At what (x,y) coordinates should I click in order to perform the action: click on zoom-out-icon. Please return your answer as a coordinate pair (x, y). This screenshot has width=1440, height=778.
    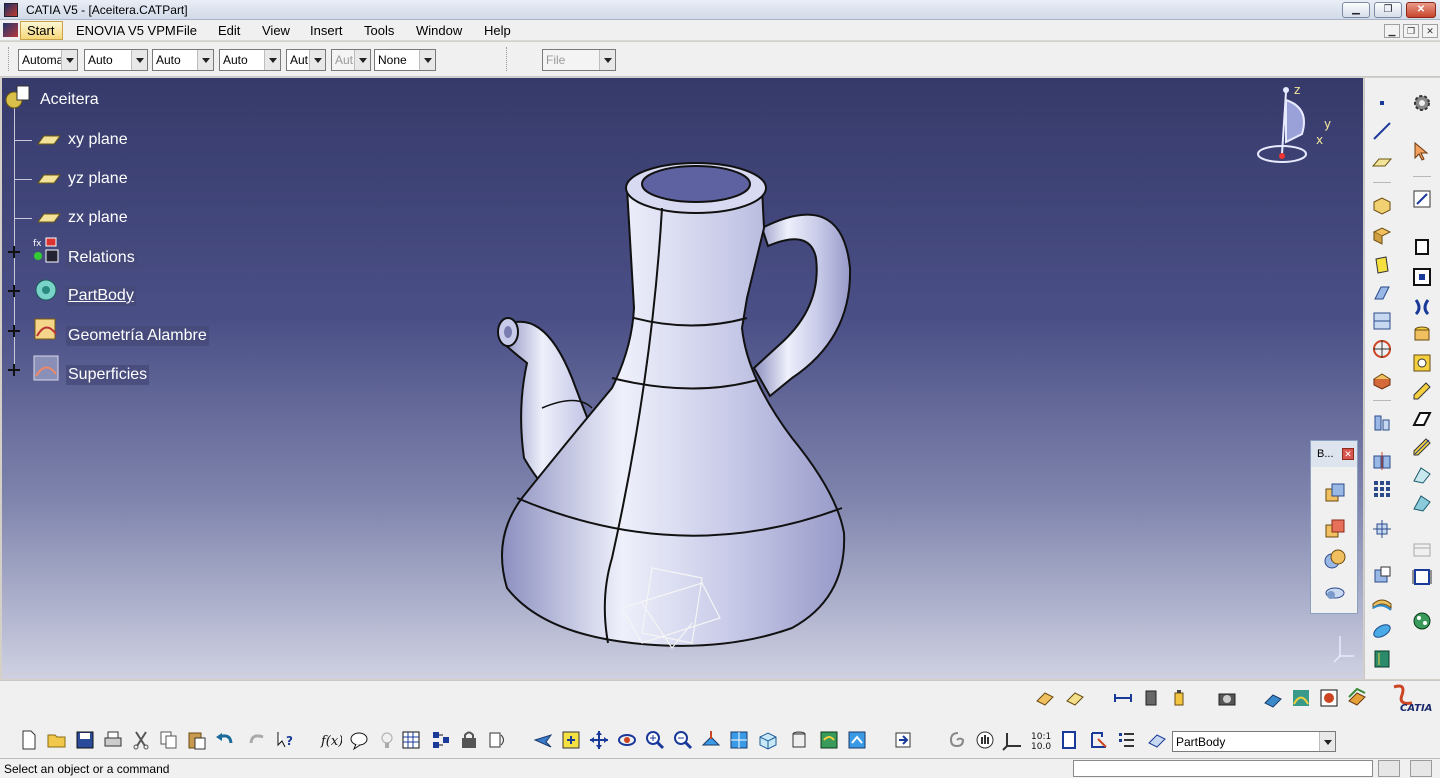
    Looking at the image, I should click on (683, 740).